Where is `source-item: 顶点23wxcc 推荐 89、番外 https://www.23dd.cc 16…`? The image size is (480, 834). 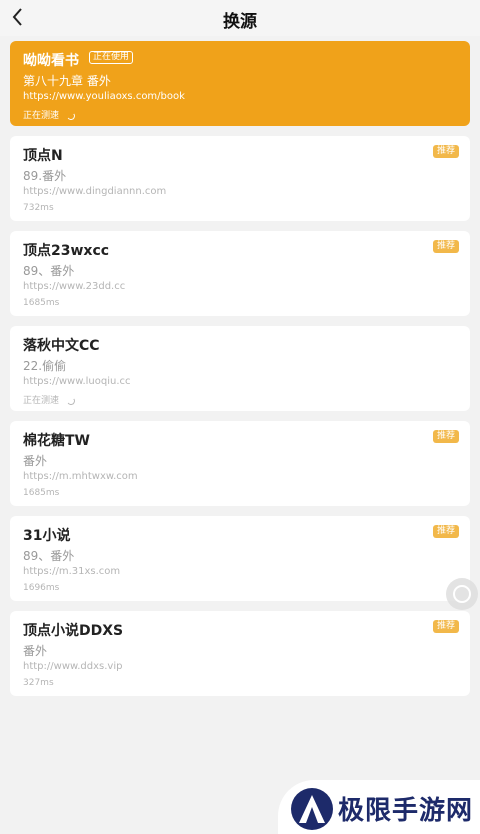
source-item: 顶点23wxcc 推荐 89、番外 https://www.23dd.cc 16… is located at coordinates (240, 273).